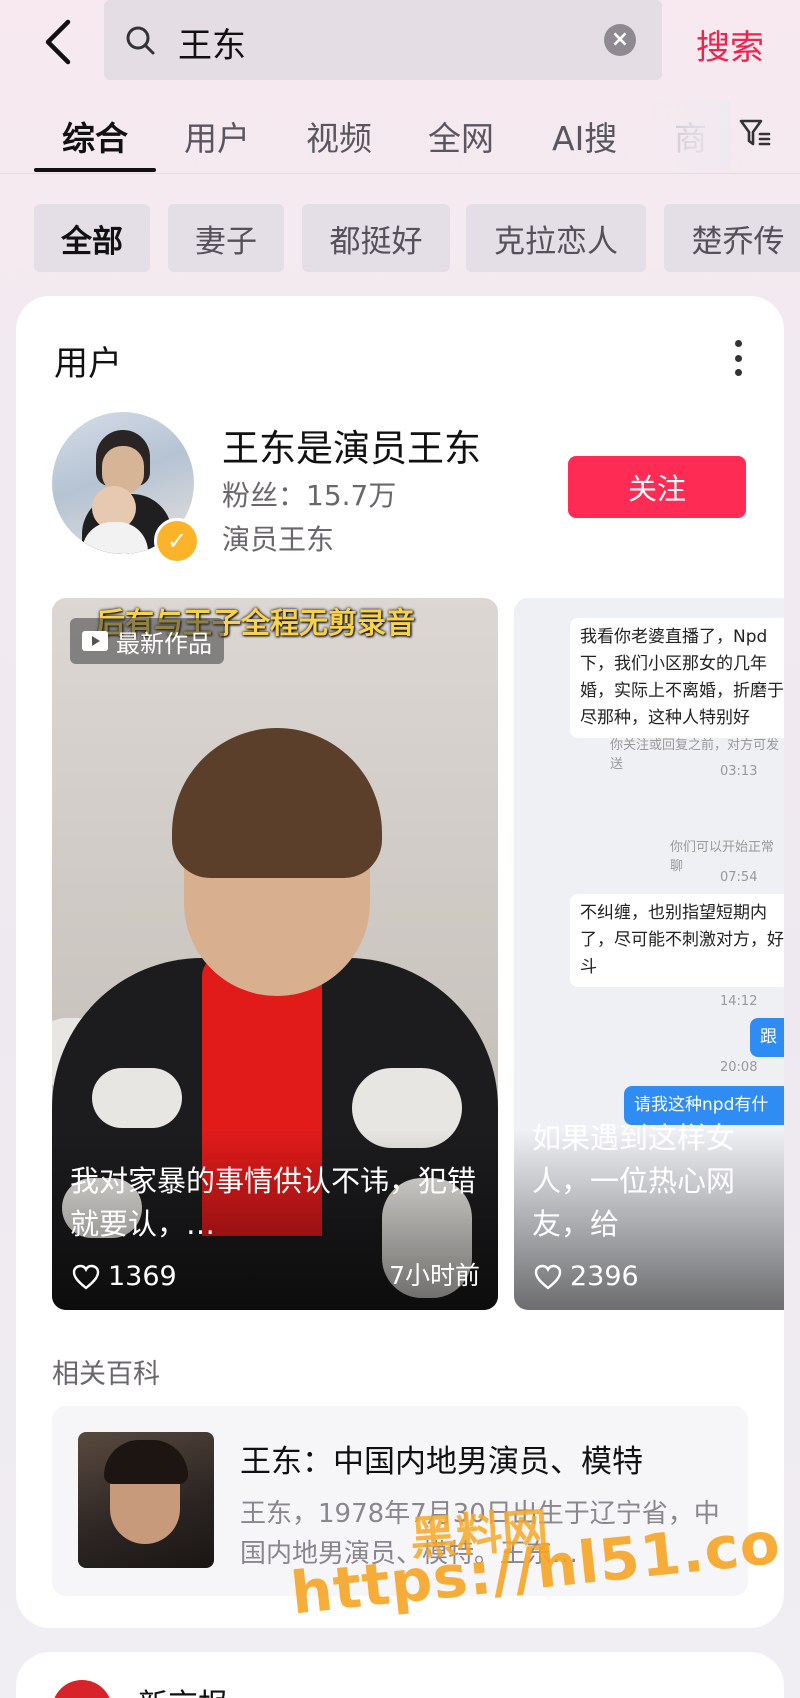 This screenshot has height=1698, width=800. I want to click on video-likes: 1369, so click(124, 1276).